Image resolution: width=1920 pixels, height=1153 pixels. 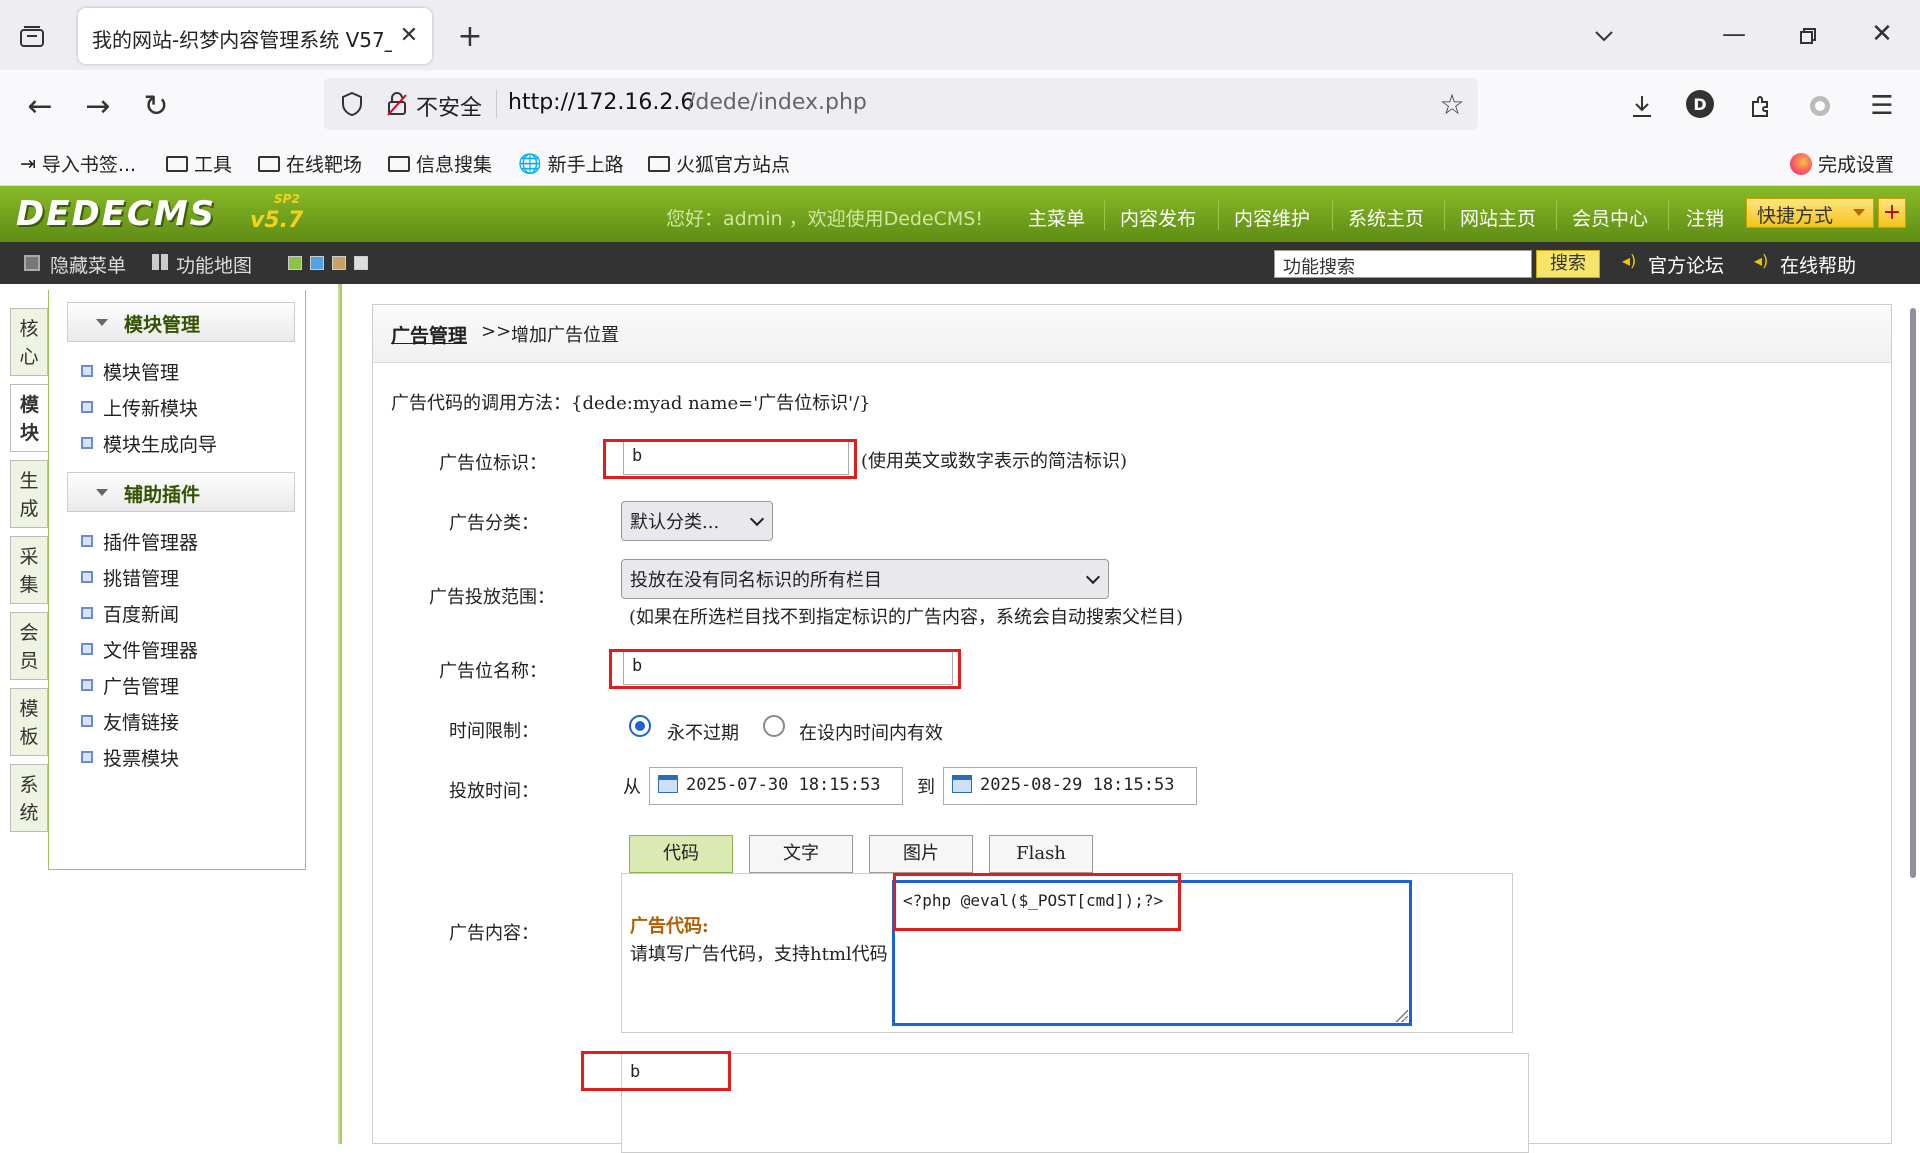 I want to click on bookmark-range: 在线靶场, so click(x=310, y=163).